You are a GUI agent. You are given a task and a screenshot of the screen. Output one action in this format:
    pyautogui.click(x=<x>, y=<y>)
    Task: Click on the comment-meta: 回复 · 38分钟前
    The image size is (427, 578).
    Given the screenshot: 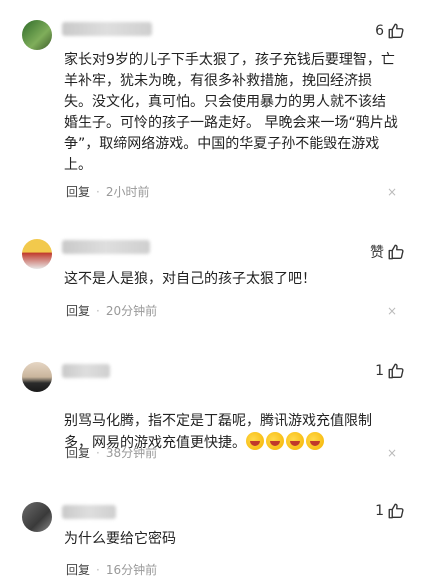 What is the action you would take?
    pyautogui.click(x=111, y=452)
    